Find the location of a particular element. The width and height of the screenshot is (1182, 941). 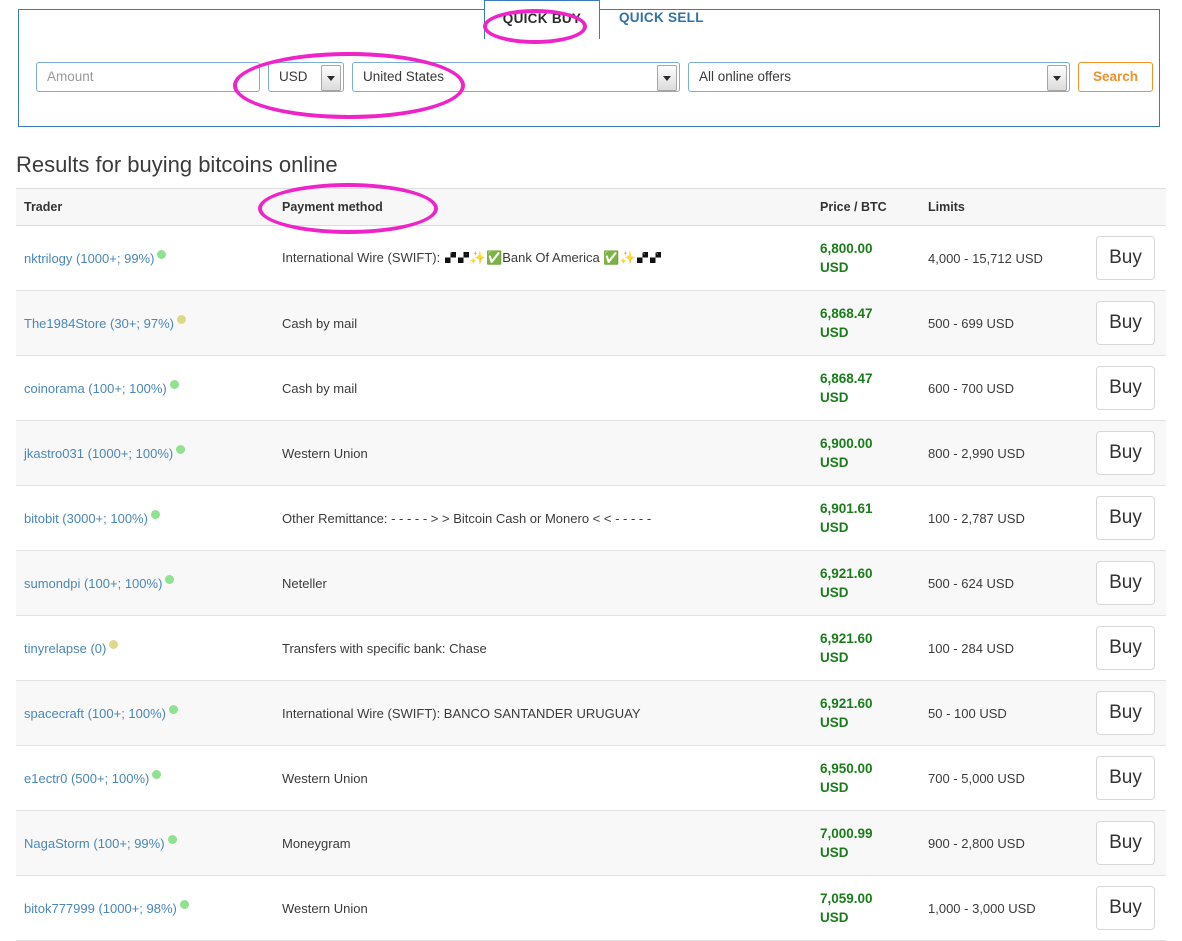

search-button: Search is located at coordinates (1116, 77).